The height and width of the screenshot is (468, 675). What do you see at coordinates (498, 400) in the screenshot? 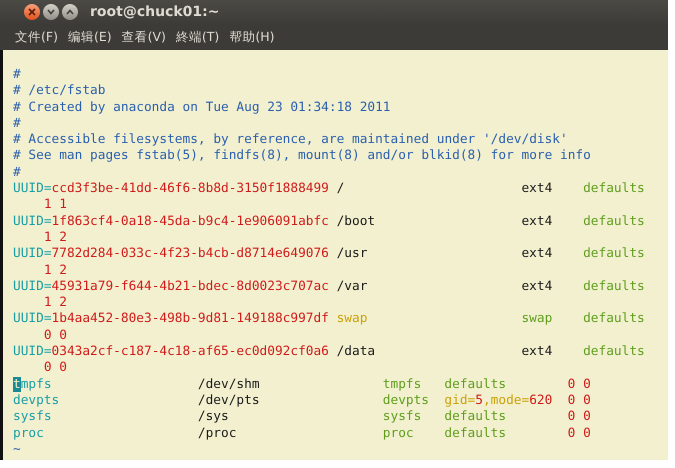
I see `mount-options: gid=5,mode=620` at bounding box center [498, 400].